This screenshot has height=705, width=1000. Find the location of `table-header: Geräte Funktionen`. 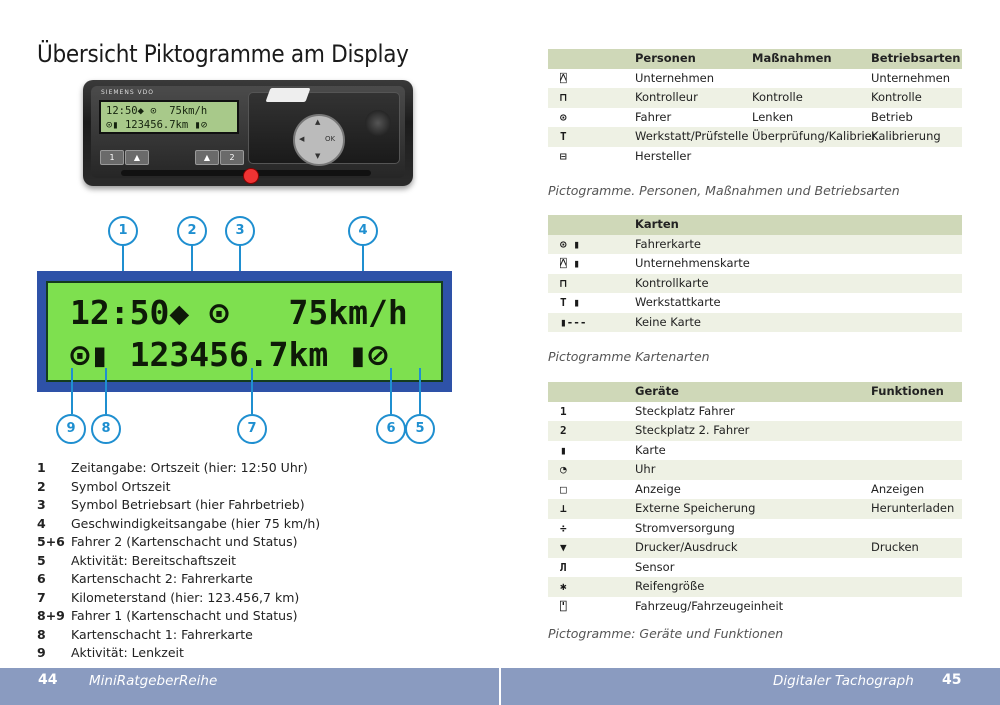

table-header: Geräte Funktionen is located at coordinates (755, 392).